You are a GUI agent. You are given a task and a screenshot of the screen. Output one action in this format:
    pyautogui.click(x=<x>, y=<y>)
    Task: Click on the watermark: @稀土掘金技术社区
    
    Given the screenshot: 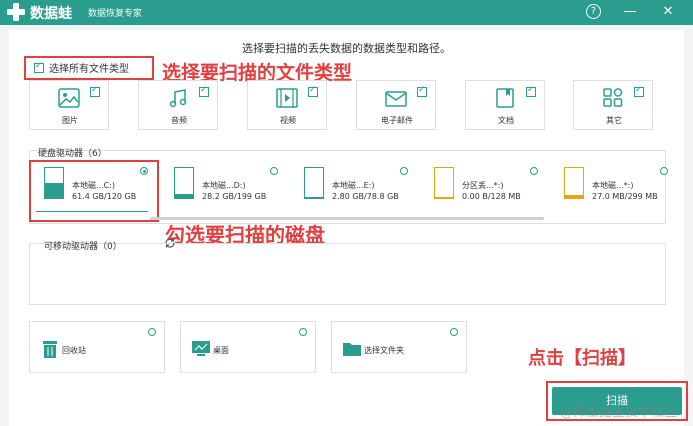 What is the action you would take?
    pyautogui.click(x=619, y=412)
    